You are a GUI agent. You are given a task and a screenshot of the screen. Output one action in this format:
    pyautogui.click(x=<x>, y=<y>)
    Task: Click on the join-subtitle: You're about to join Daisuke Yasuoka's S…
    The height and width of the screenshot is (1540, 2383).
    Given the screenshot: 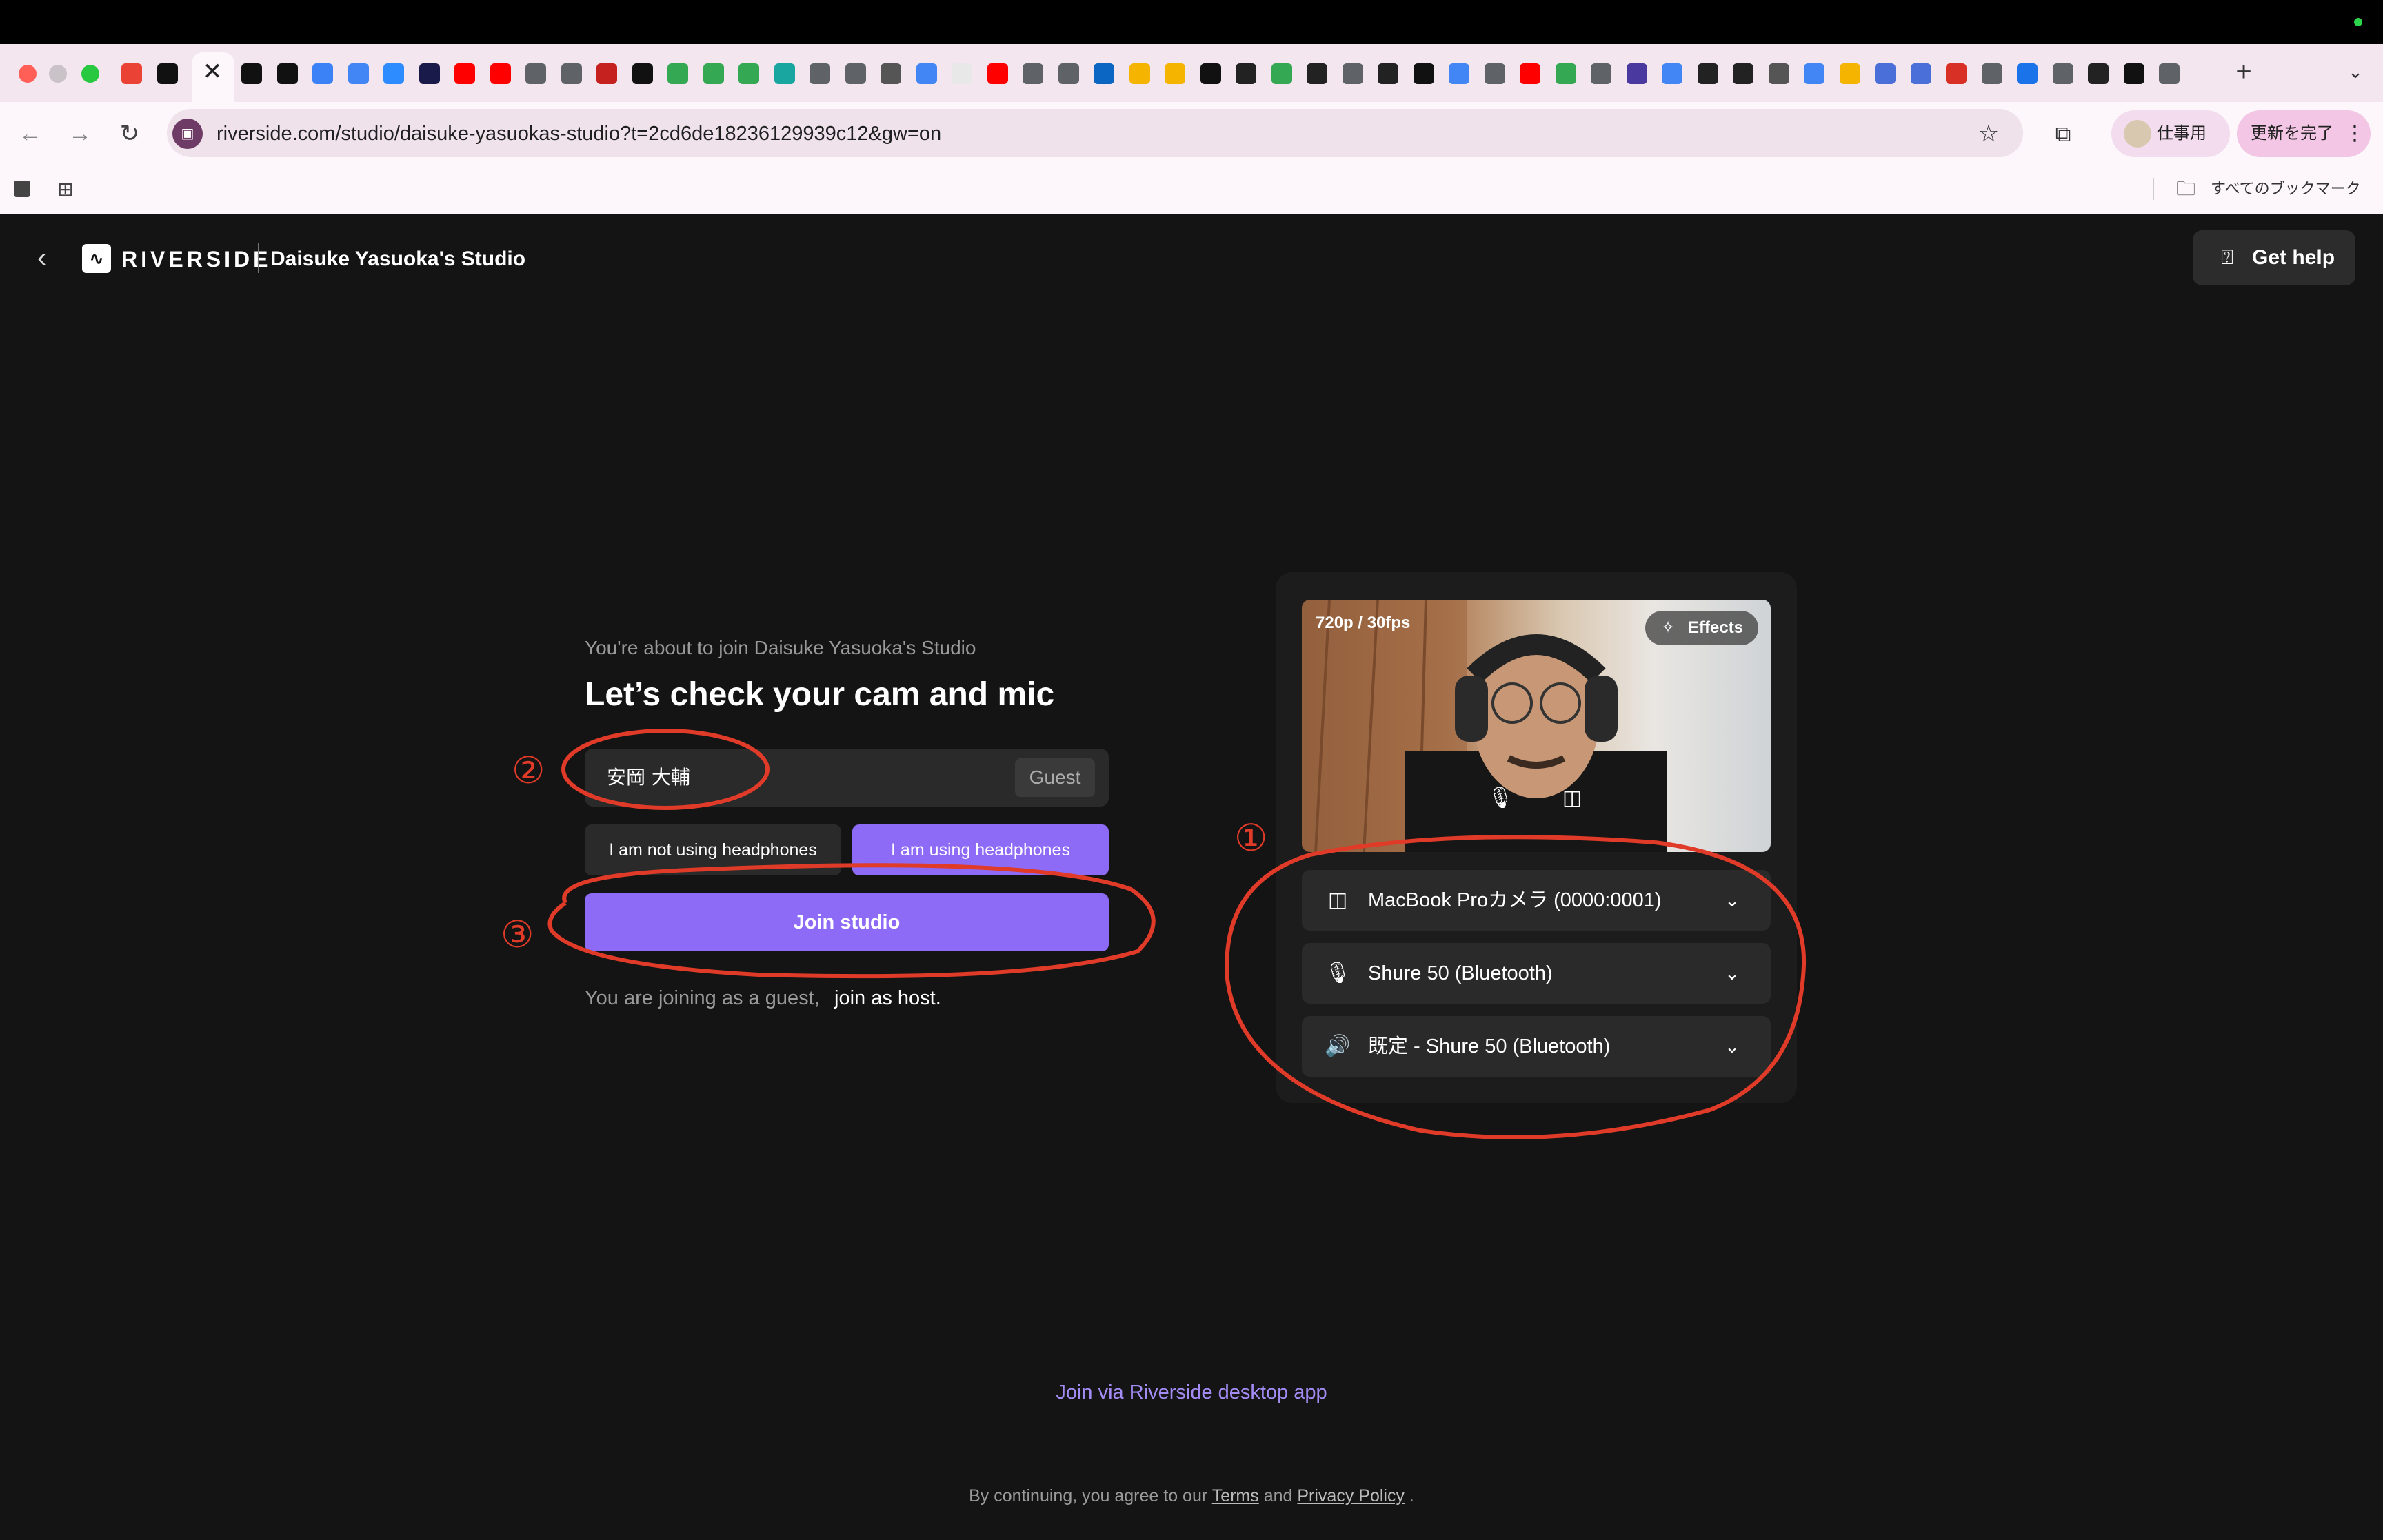 What is the action you would take?
    pyautogui.click(x=780, y=648)
    